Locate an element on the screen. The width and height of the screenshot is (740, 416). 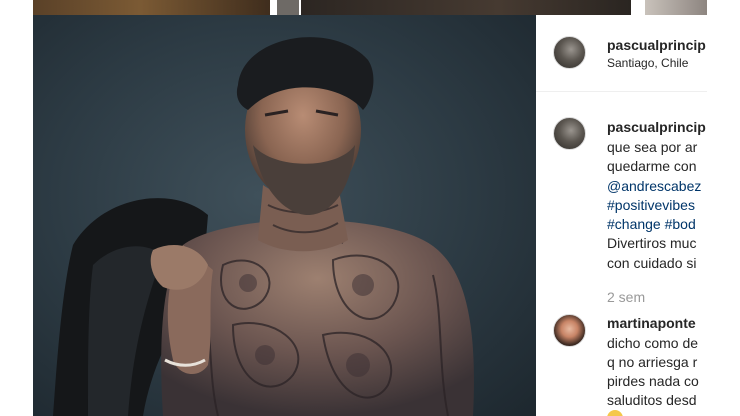
caption-mention-link: @andrescabez is located at coordinates (654, 186).